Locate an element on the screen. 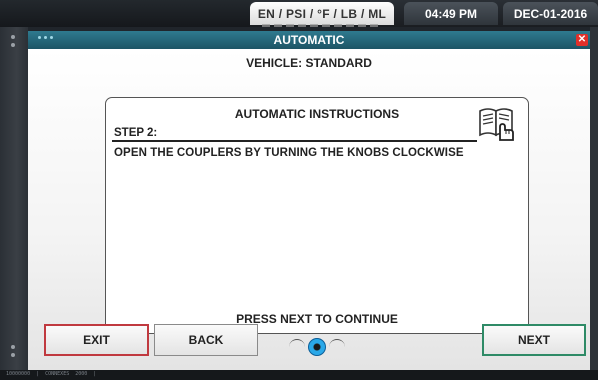 Image resolution: width=598 pixels, height=380 pixels. close-icon: ✕ is located at coordinates (582, 40).